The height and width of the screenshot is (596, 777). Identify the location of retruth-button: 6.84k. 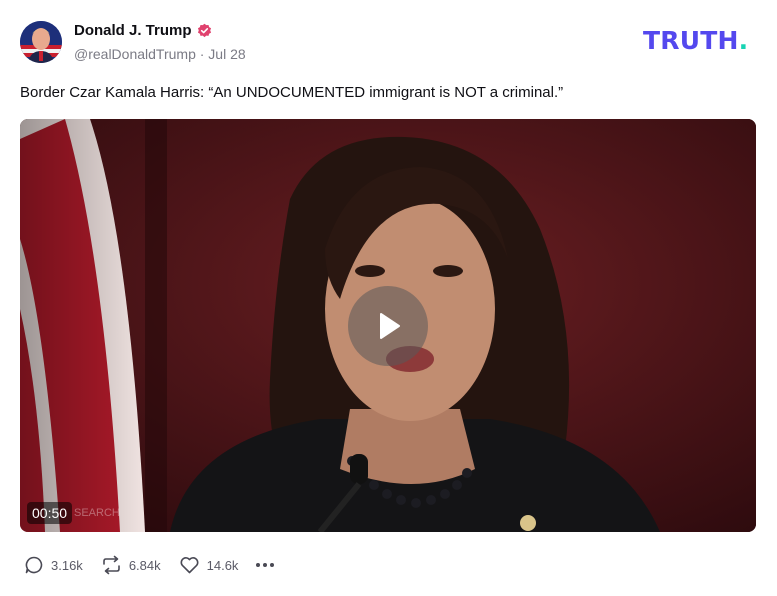
(131, 565).